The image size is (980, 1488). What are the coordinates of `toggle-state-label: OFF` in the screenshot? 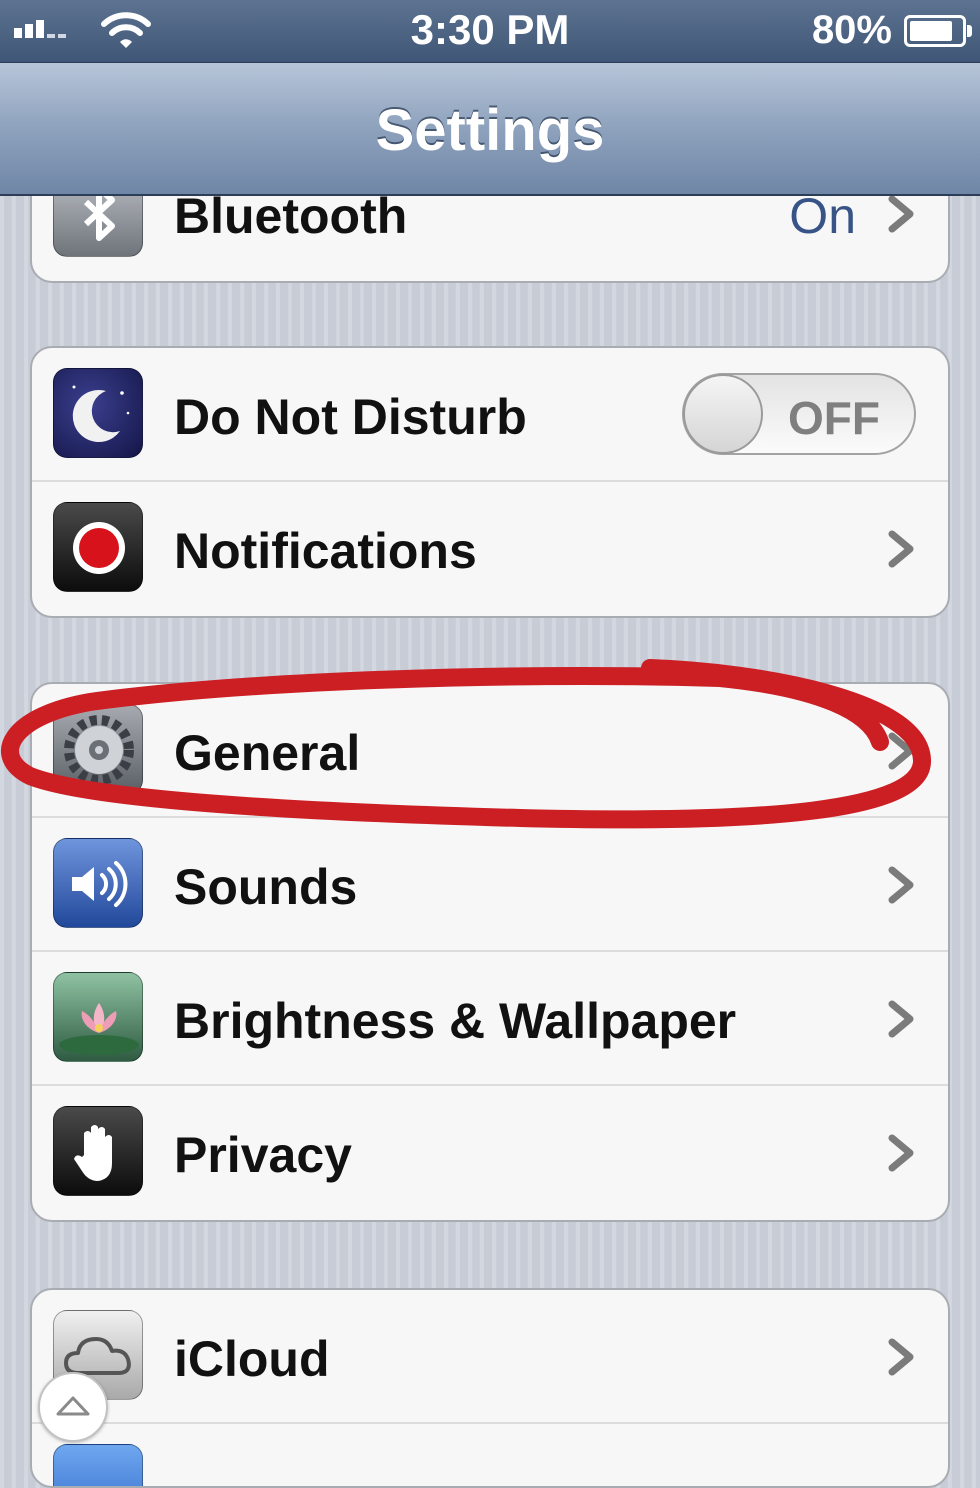 It's located at (834, 418).